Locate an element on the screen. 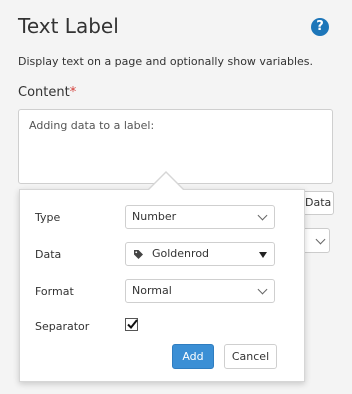 The width and height of the screenshot is (352, 394). separator-checkbox is located at coordinates (131, 324).